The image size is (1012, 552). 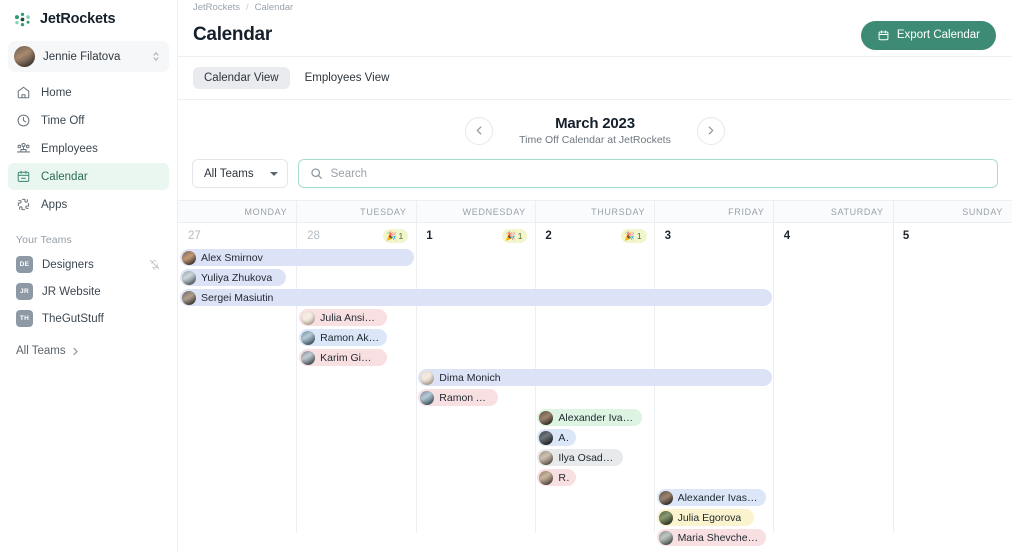 I want to click on day-of-week-tuesday: TUESDAY, so click(x=357, y=211).